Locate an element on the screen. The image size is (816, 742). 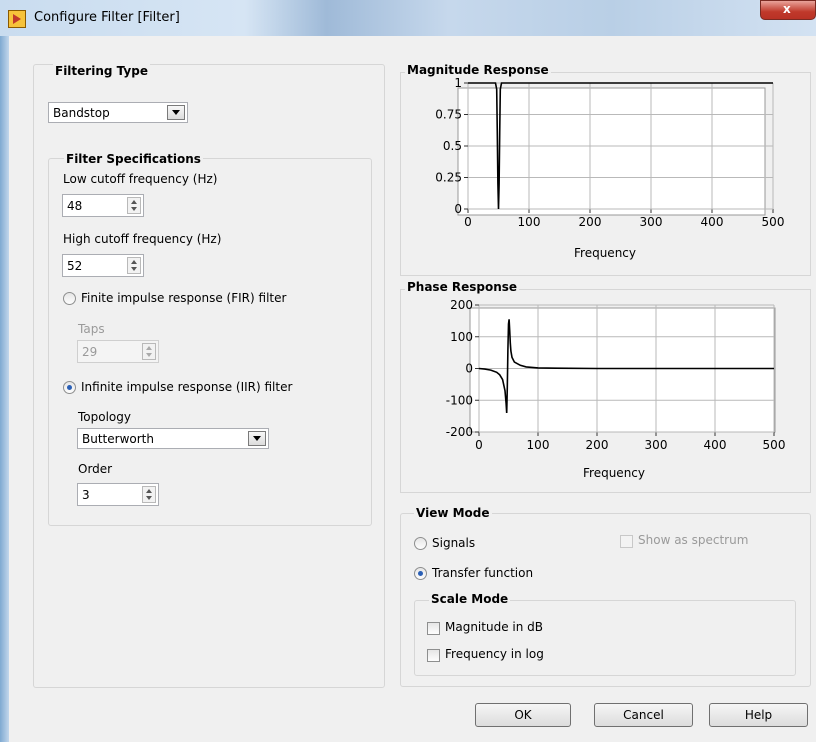
phase-xlabel: Frequency is located at coordinates (614, 473).